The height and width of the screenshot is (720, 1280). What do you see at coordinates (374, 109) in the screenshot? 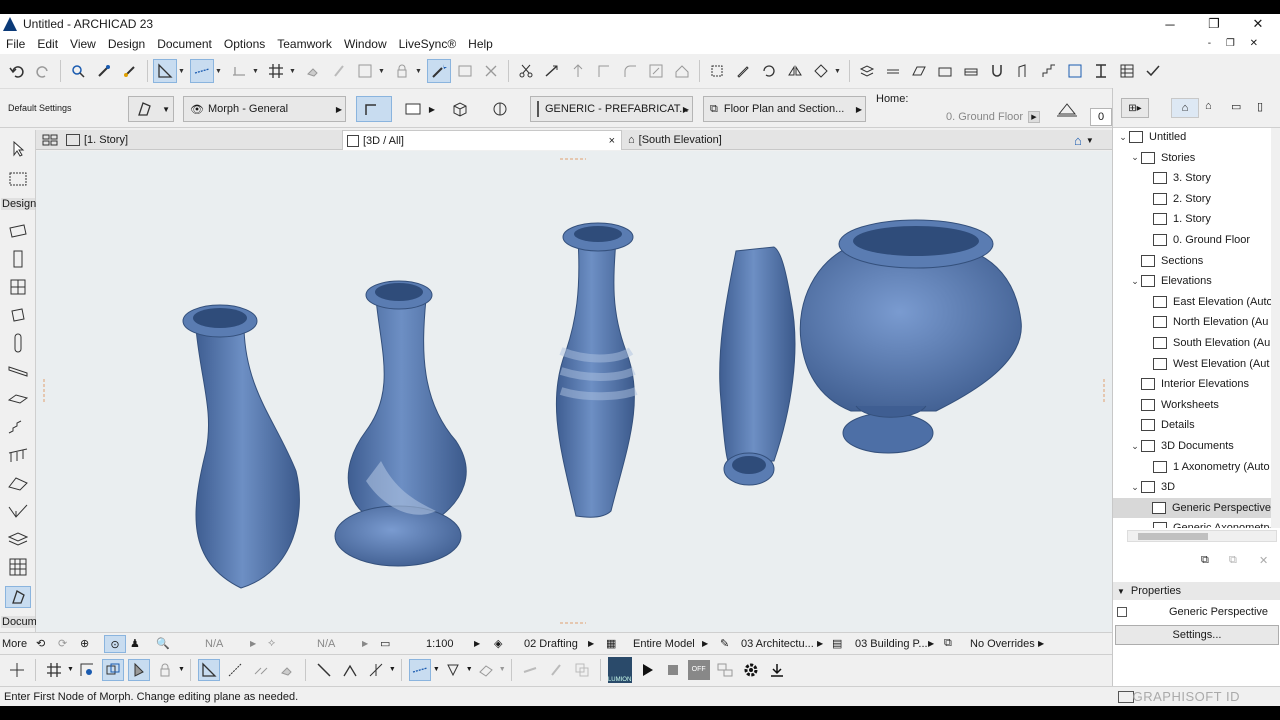
I see `polygonal-geometry-button` at bounding box center [374, 109].